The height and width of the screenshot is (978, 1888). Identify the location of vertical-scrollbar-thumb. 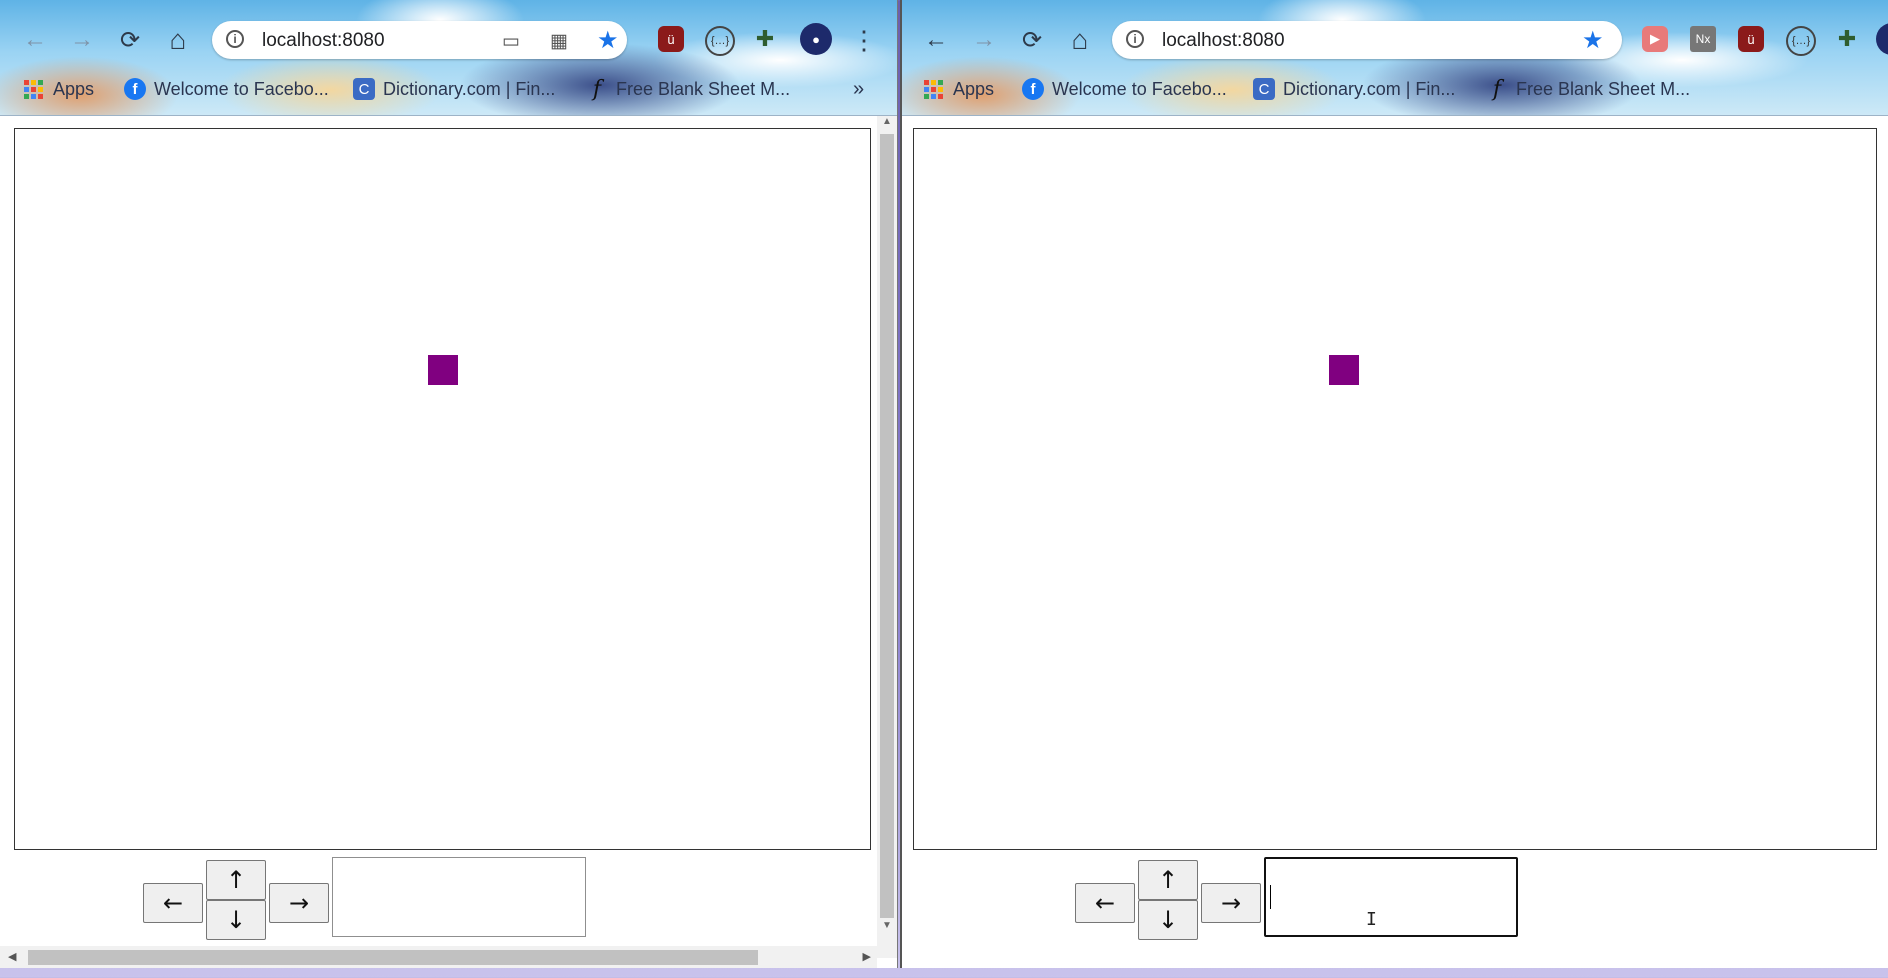
(887, 526).